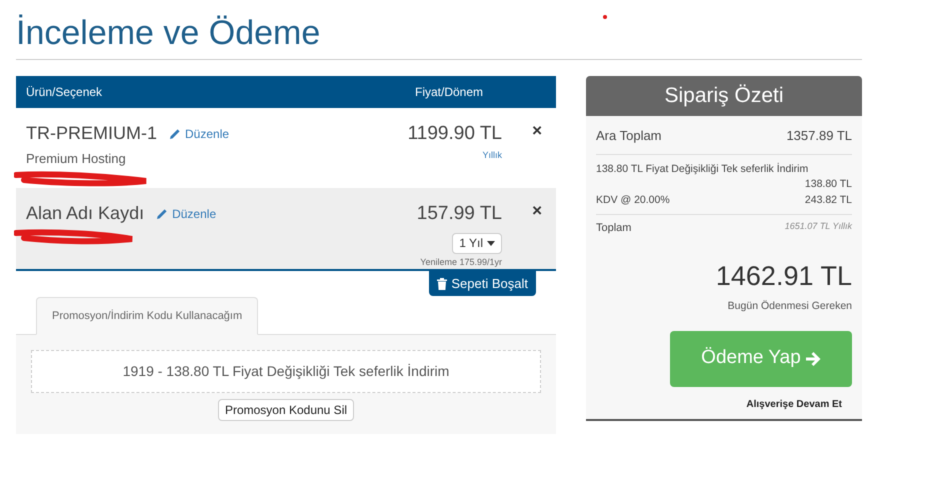  I want to click on renewal-price: Yenileme 175.99/1yr, so click(461, 262).